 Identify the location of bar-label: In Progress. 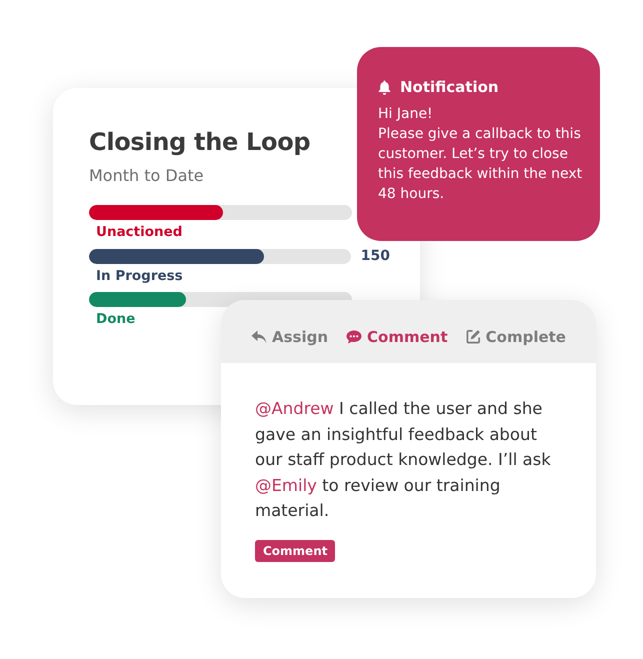
(140, 276).